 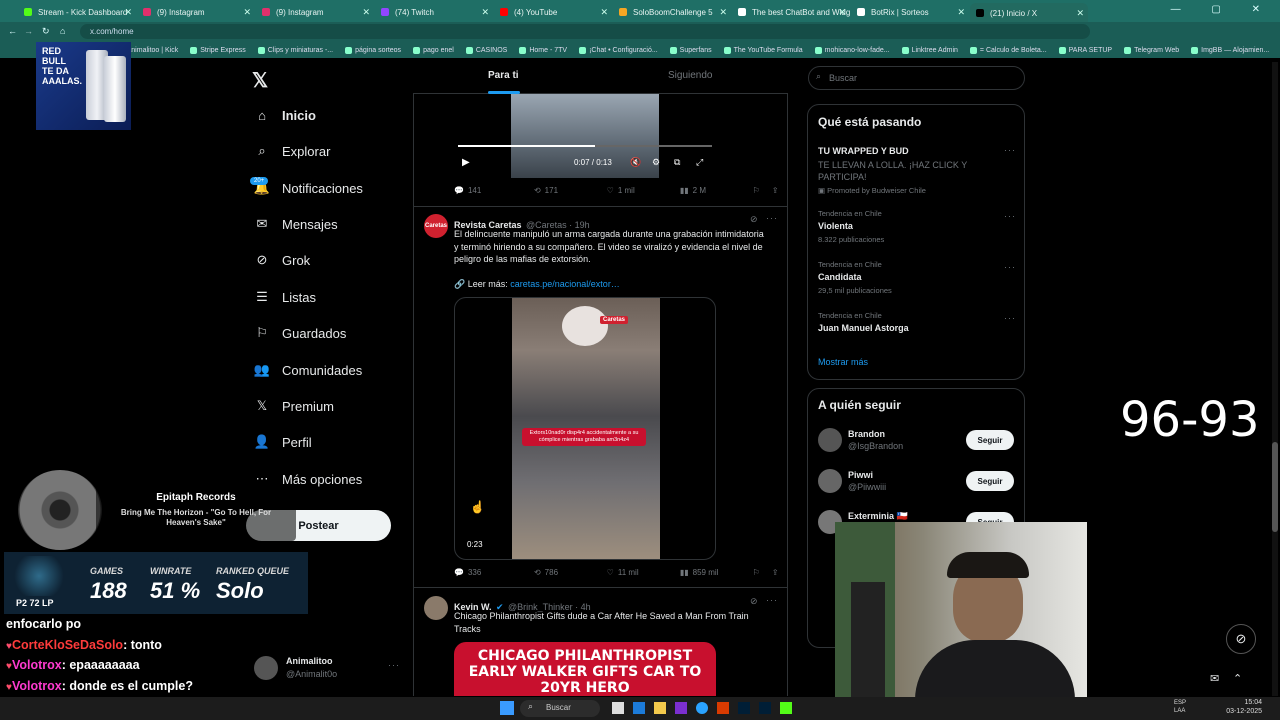 I want to click on avatar: Caretas, so click(x=436, y=226).